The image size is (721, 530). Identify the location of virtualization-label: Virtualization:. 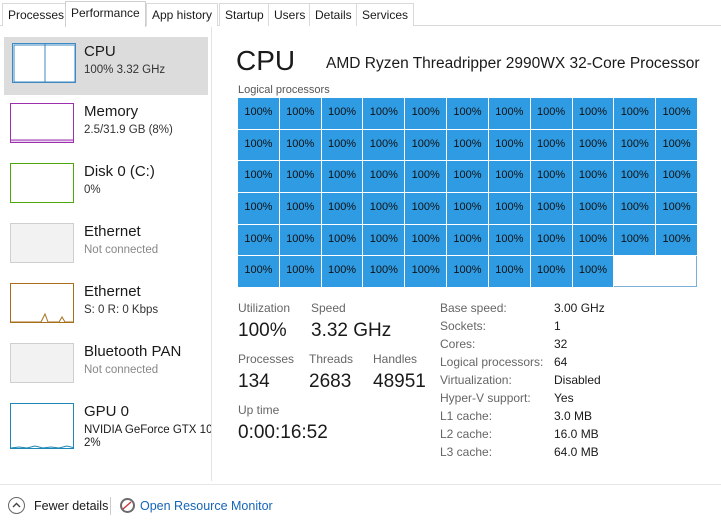
(476, 380).